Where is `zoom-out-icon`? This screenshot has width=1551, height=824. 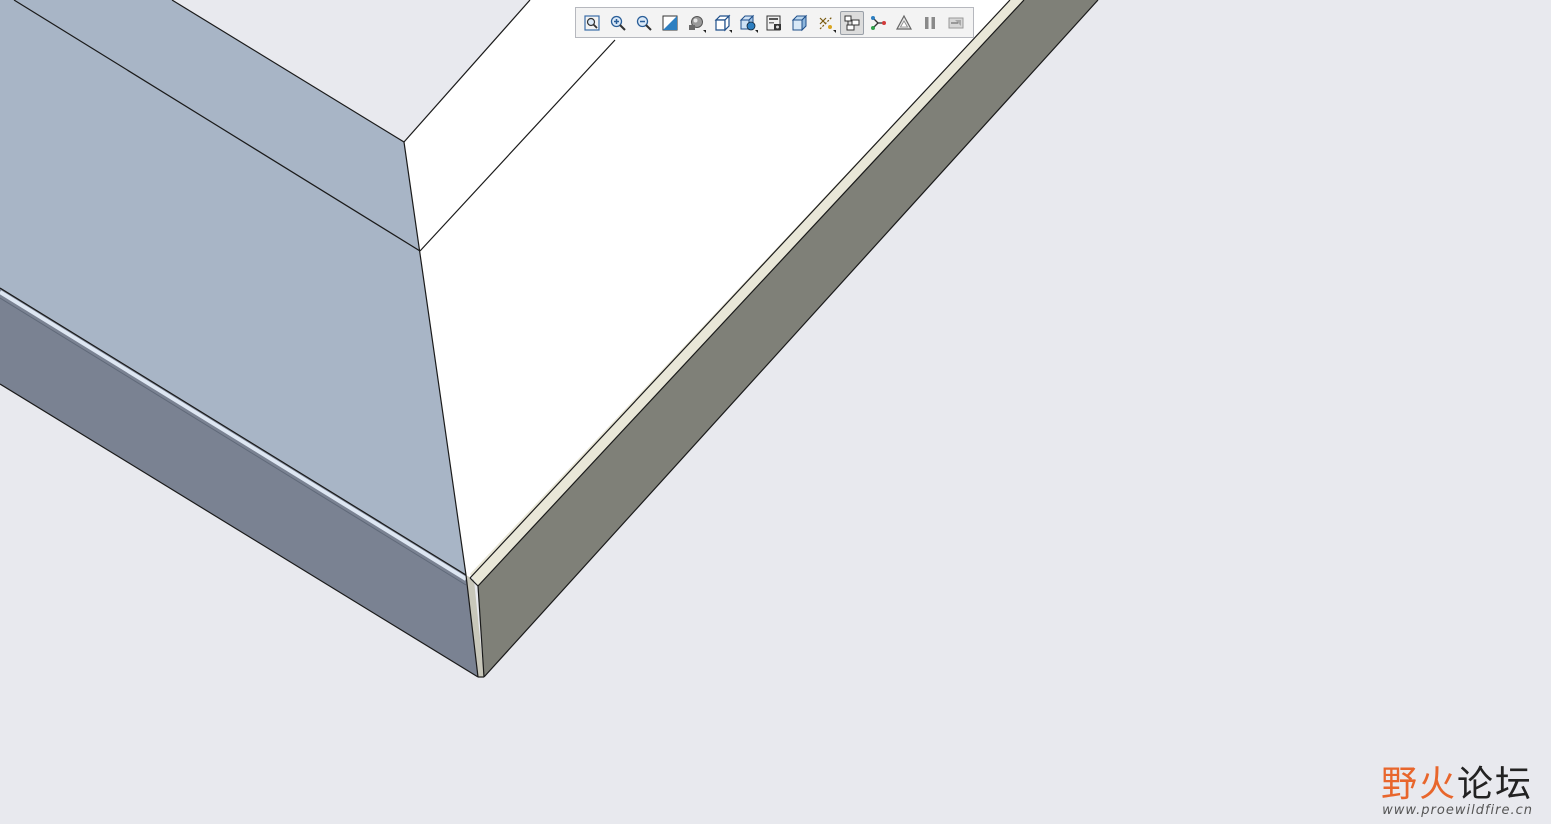 zoom-out-icon is located at coordinates (644, 23).